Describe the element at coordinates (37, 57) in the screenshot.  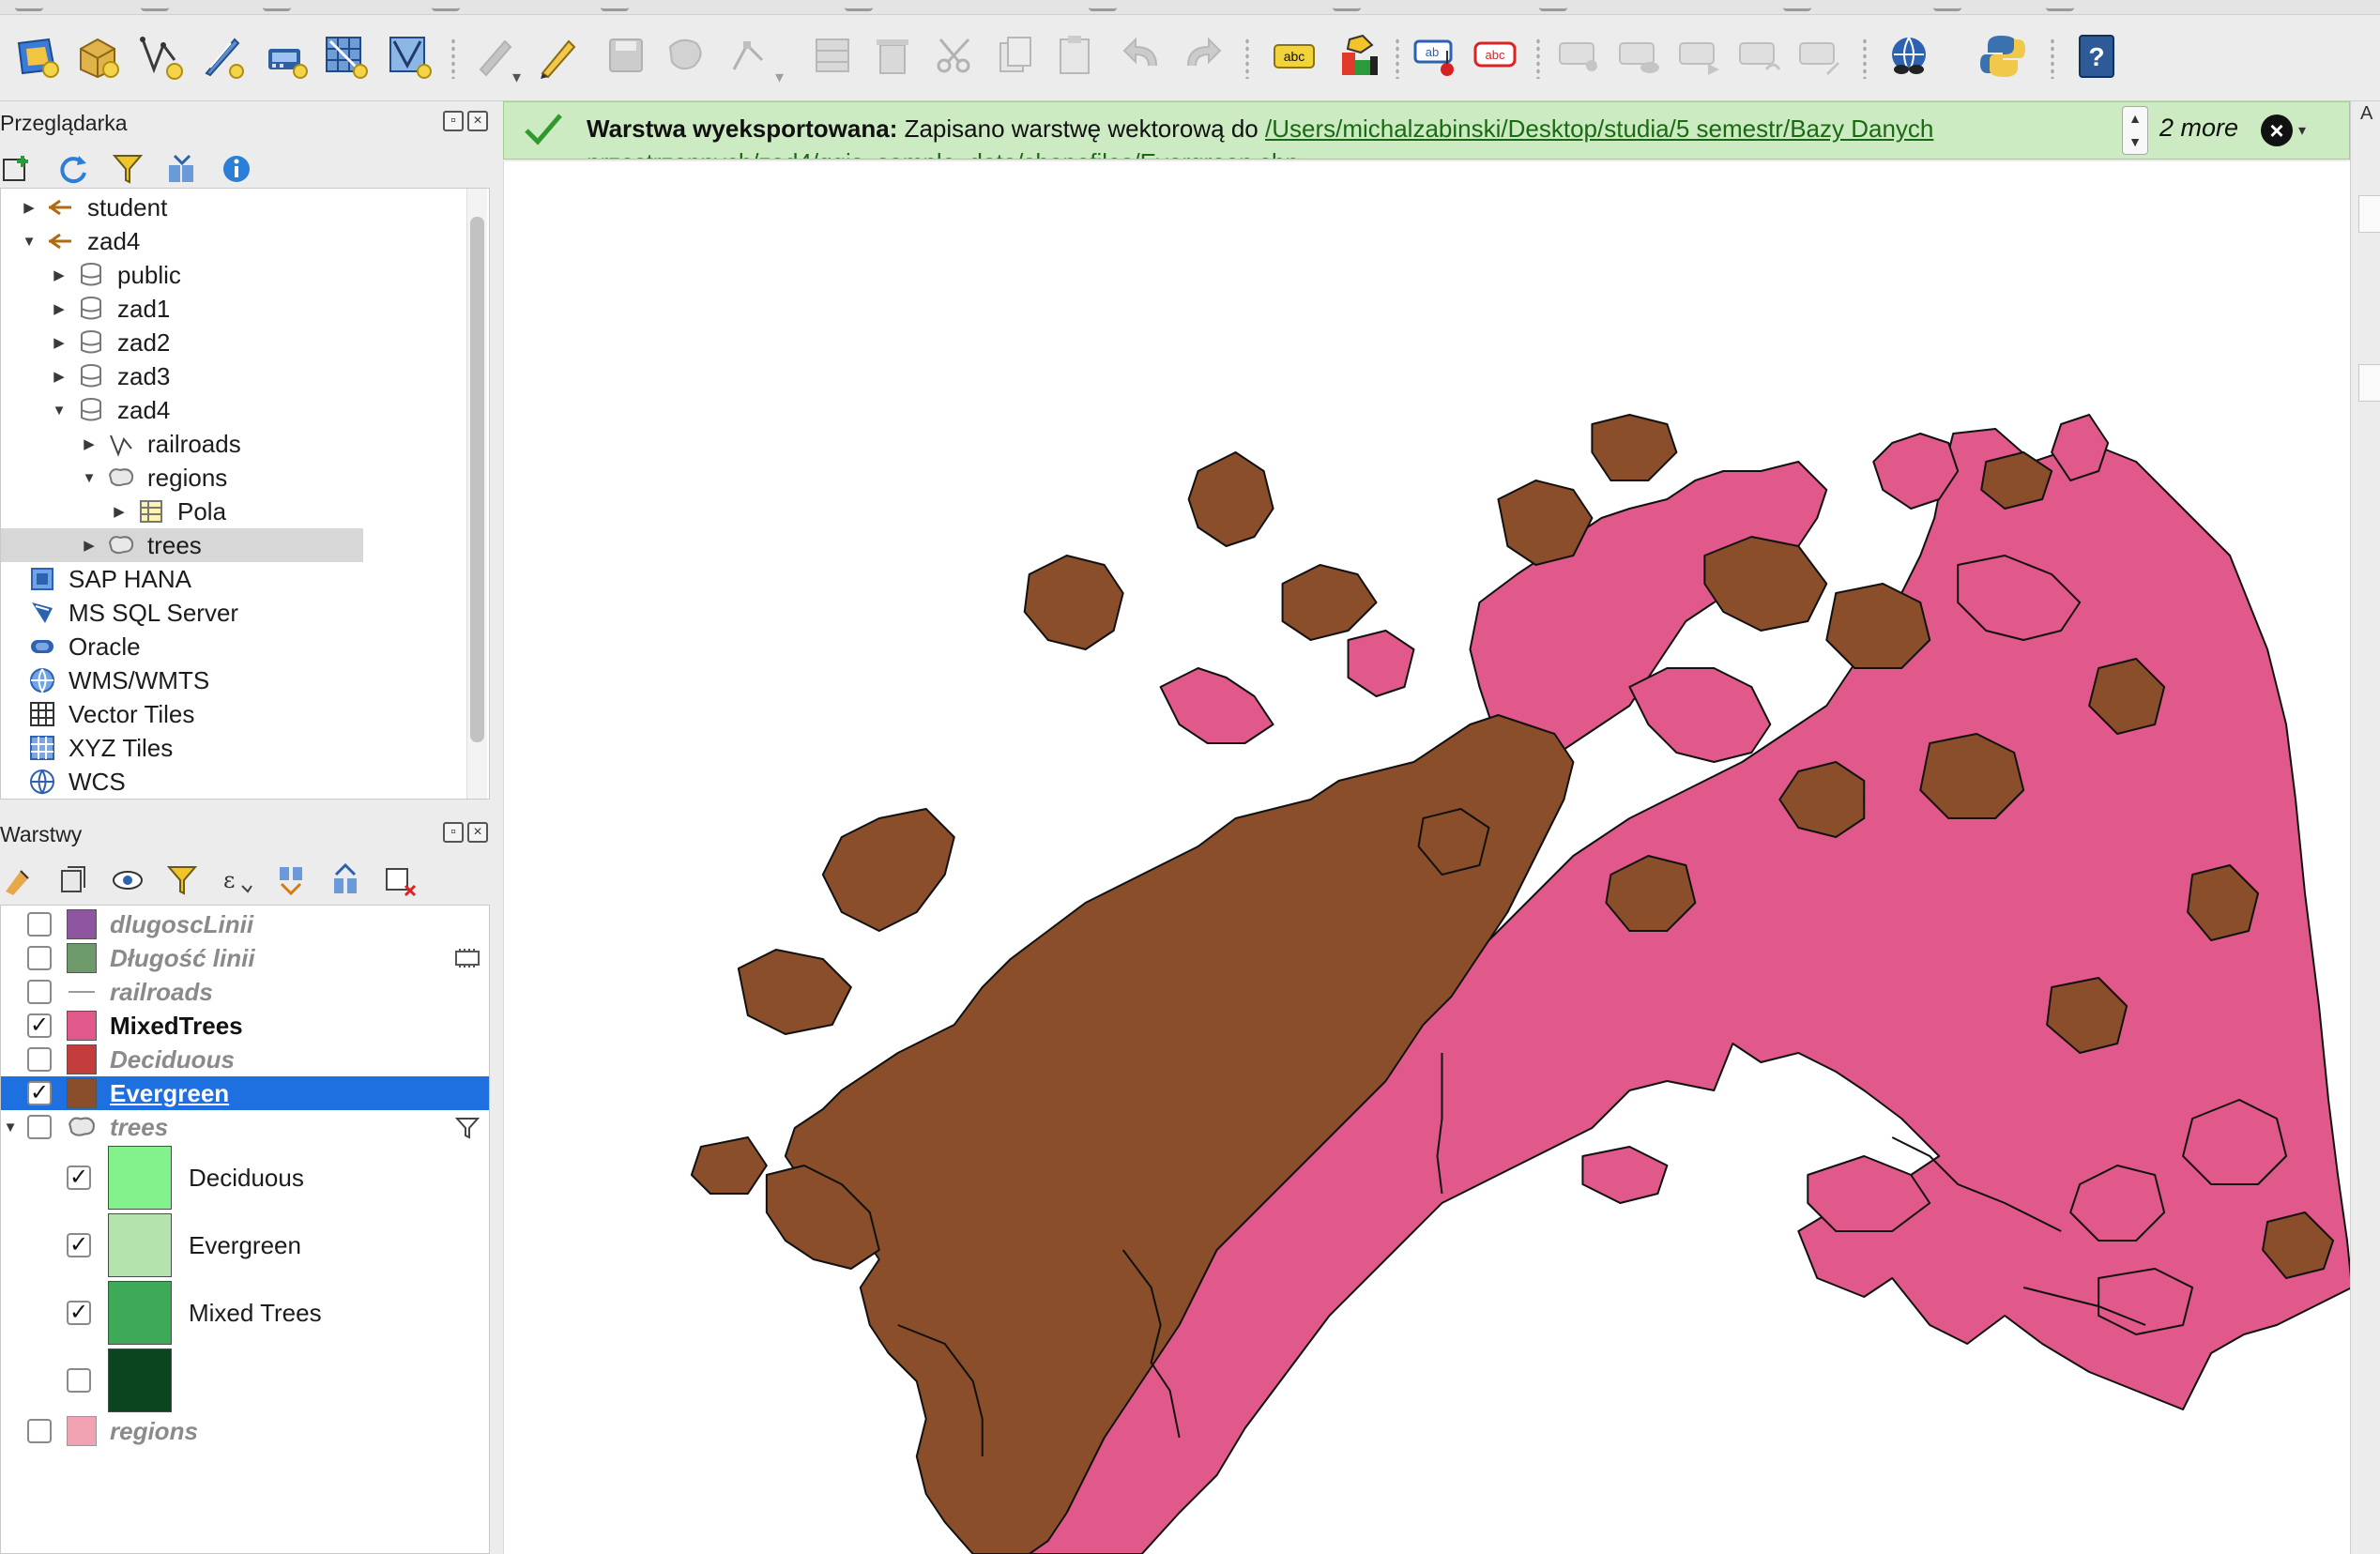
I see `new-project-icon` at that location.